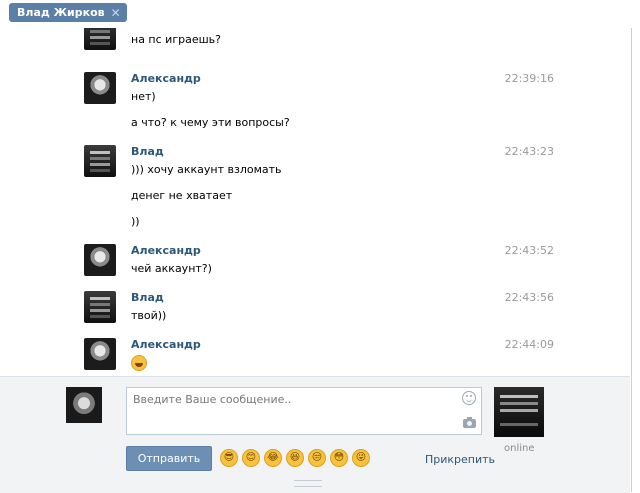 Image resolution: width=640 pixels, height=493 pixels. I want to click on dialog-tab: Влад Жирков ✕, so click(68, 12).